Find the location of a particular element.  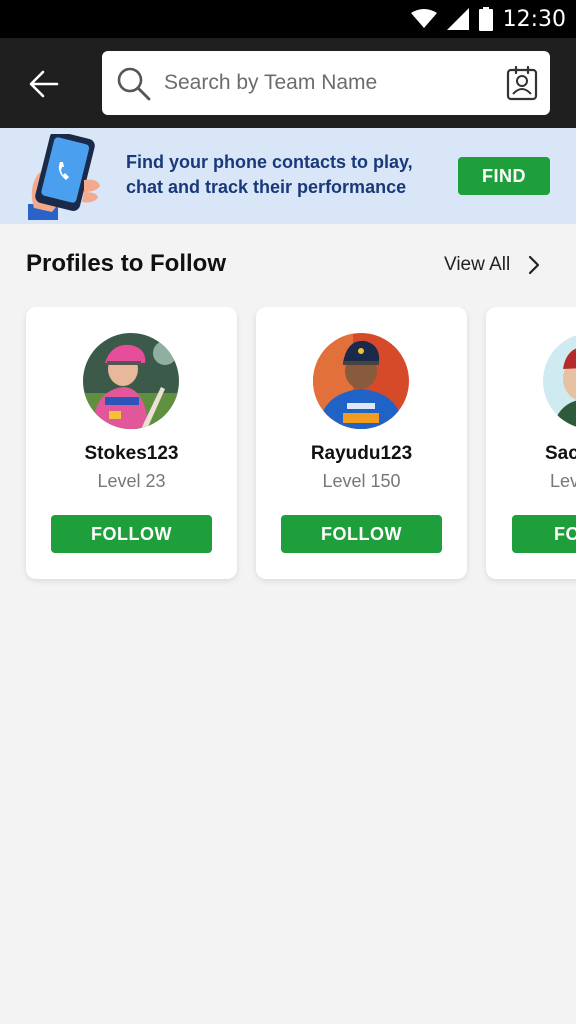

status-icons: 12:30 is located at coordinates (488, 19).